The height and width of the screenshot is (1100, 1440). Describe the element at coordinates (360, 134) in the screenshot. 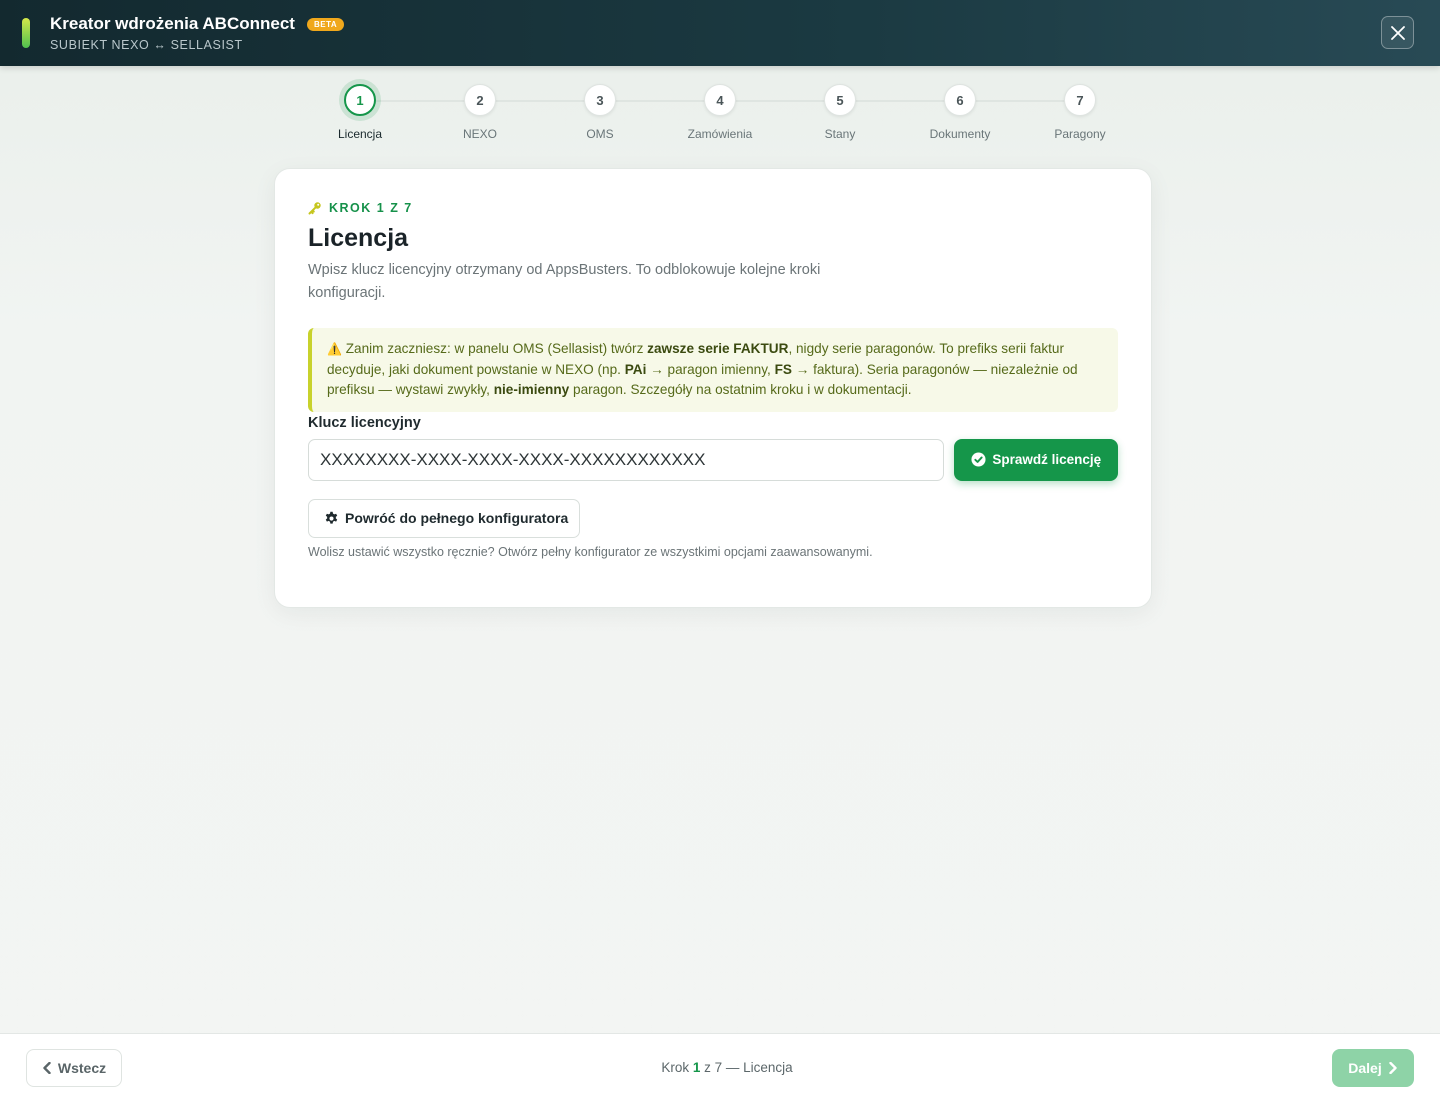

I see `step-label: Licencja` at that location.